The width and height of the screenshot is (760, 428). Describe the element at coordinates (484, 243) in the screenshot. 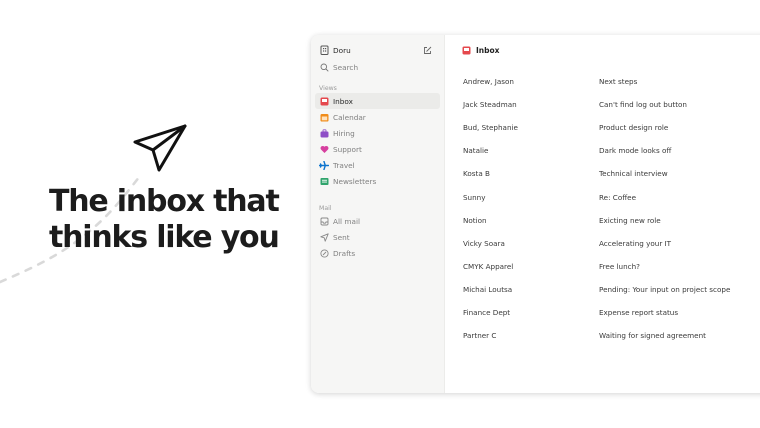

I see `message-sender: Vicky Soara` at that location.